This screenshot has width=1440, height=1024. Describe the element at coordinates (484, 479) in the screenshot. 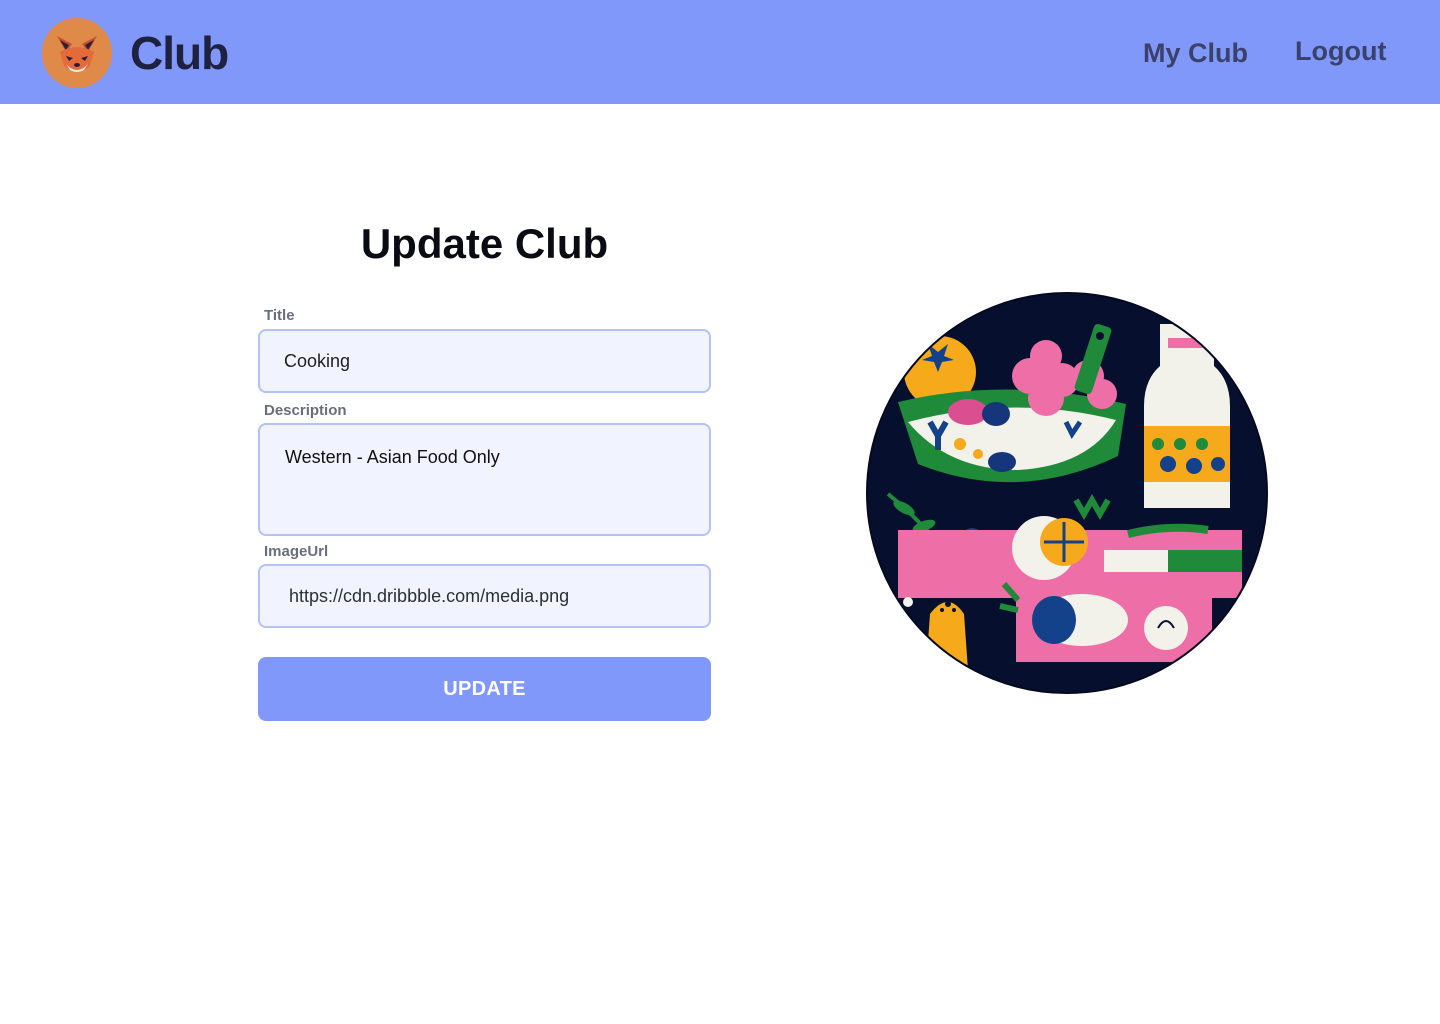

I see `description-textarea: Western - Asian Food Only` at that location.